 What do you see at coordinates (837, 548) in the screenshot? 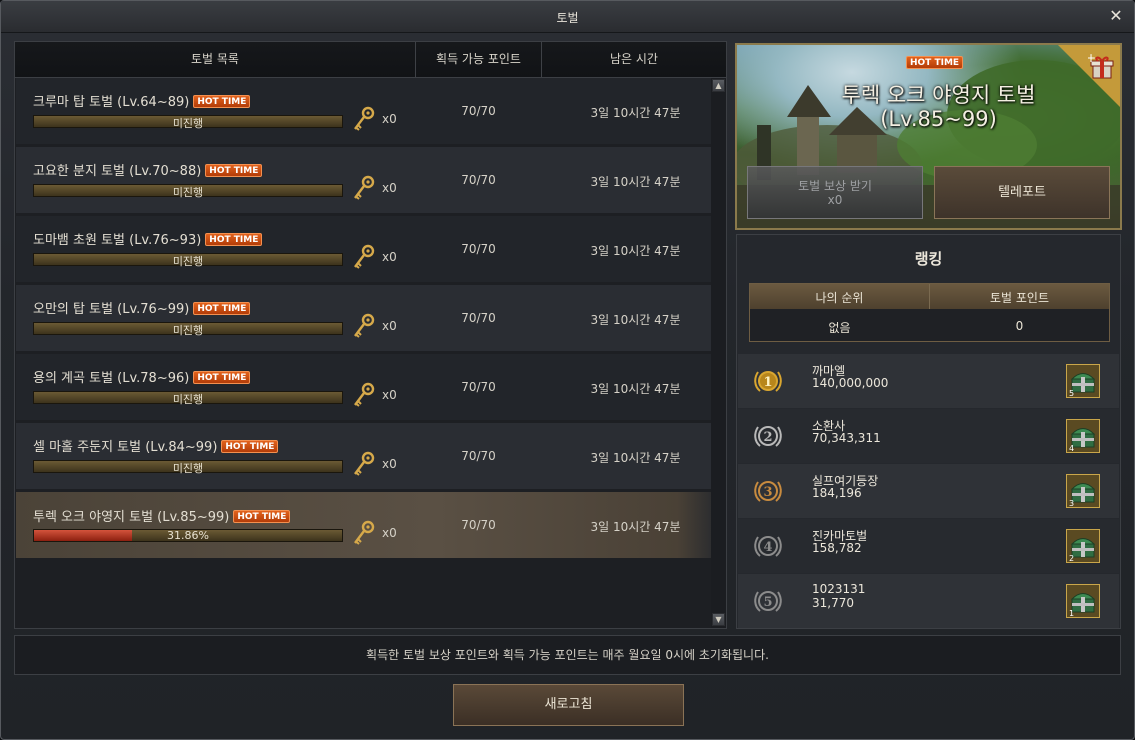
I see `ranker-score: 158,782` at bounding box center [837, 548].